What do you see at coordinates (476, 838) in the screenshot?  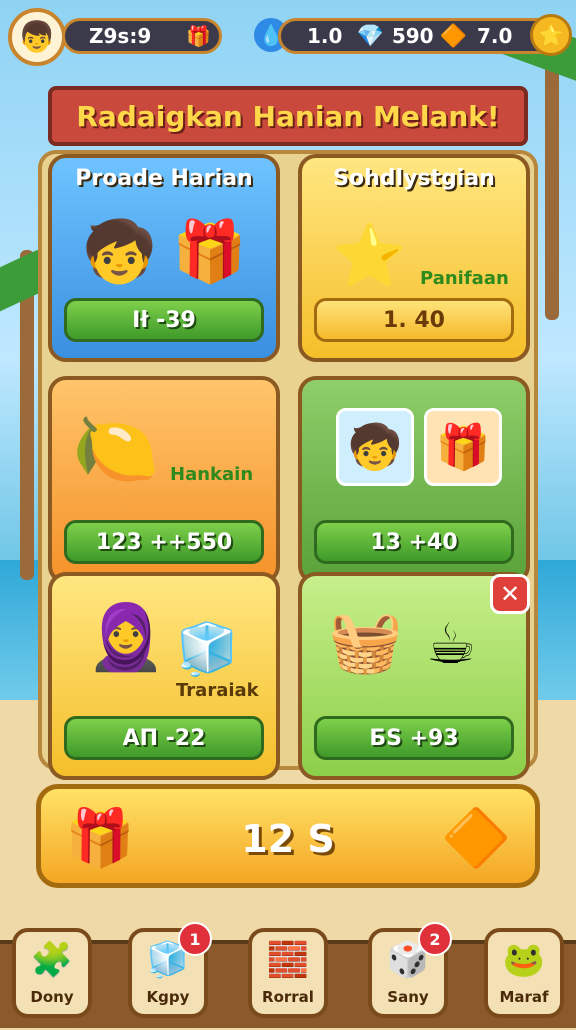 I see `cube-icon: 🔶` at bounding box center [476, 838].